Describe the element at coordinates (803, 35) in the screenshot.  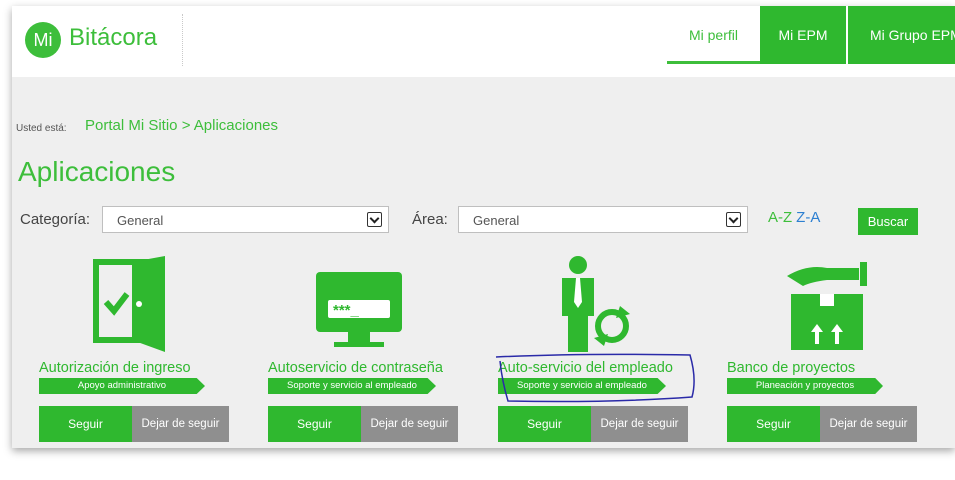
I see `nav-mi-epm: Mi EPM` at that location.